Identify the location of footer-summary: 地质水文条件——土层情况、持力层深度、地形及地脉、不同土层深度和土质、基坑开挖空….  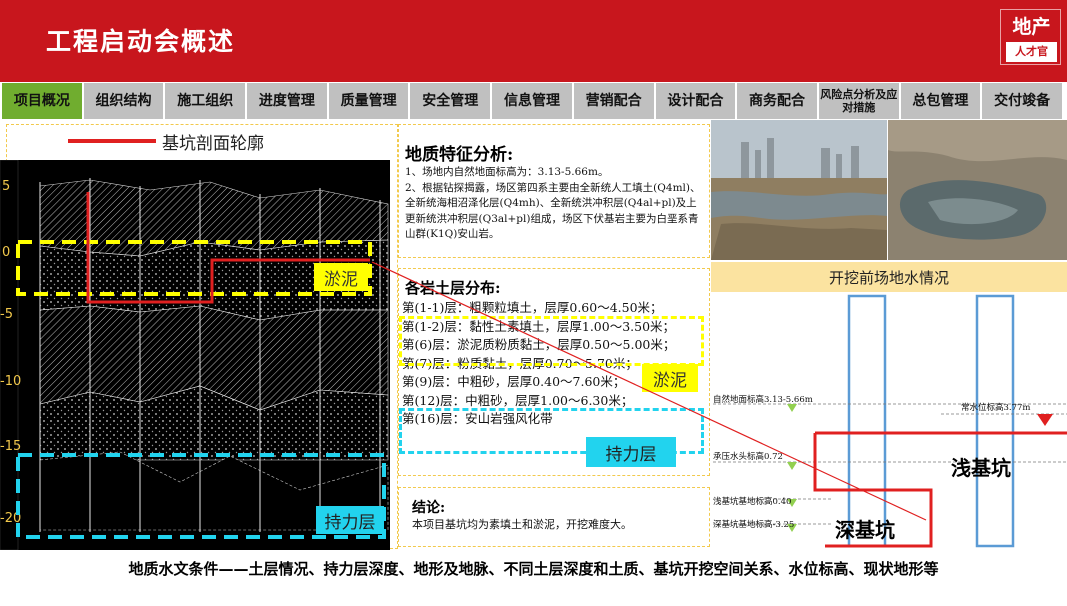
(533, 569).